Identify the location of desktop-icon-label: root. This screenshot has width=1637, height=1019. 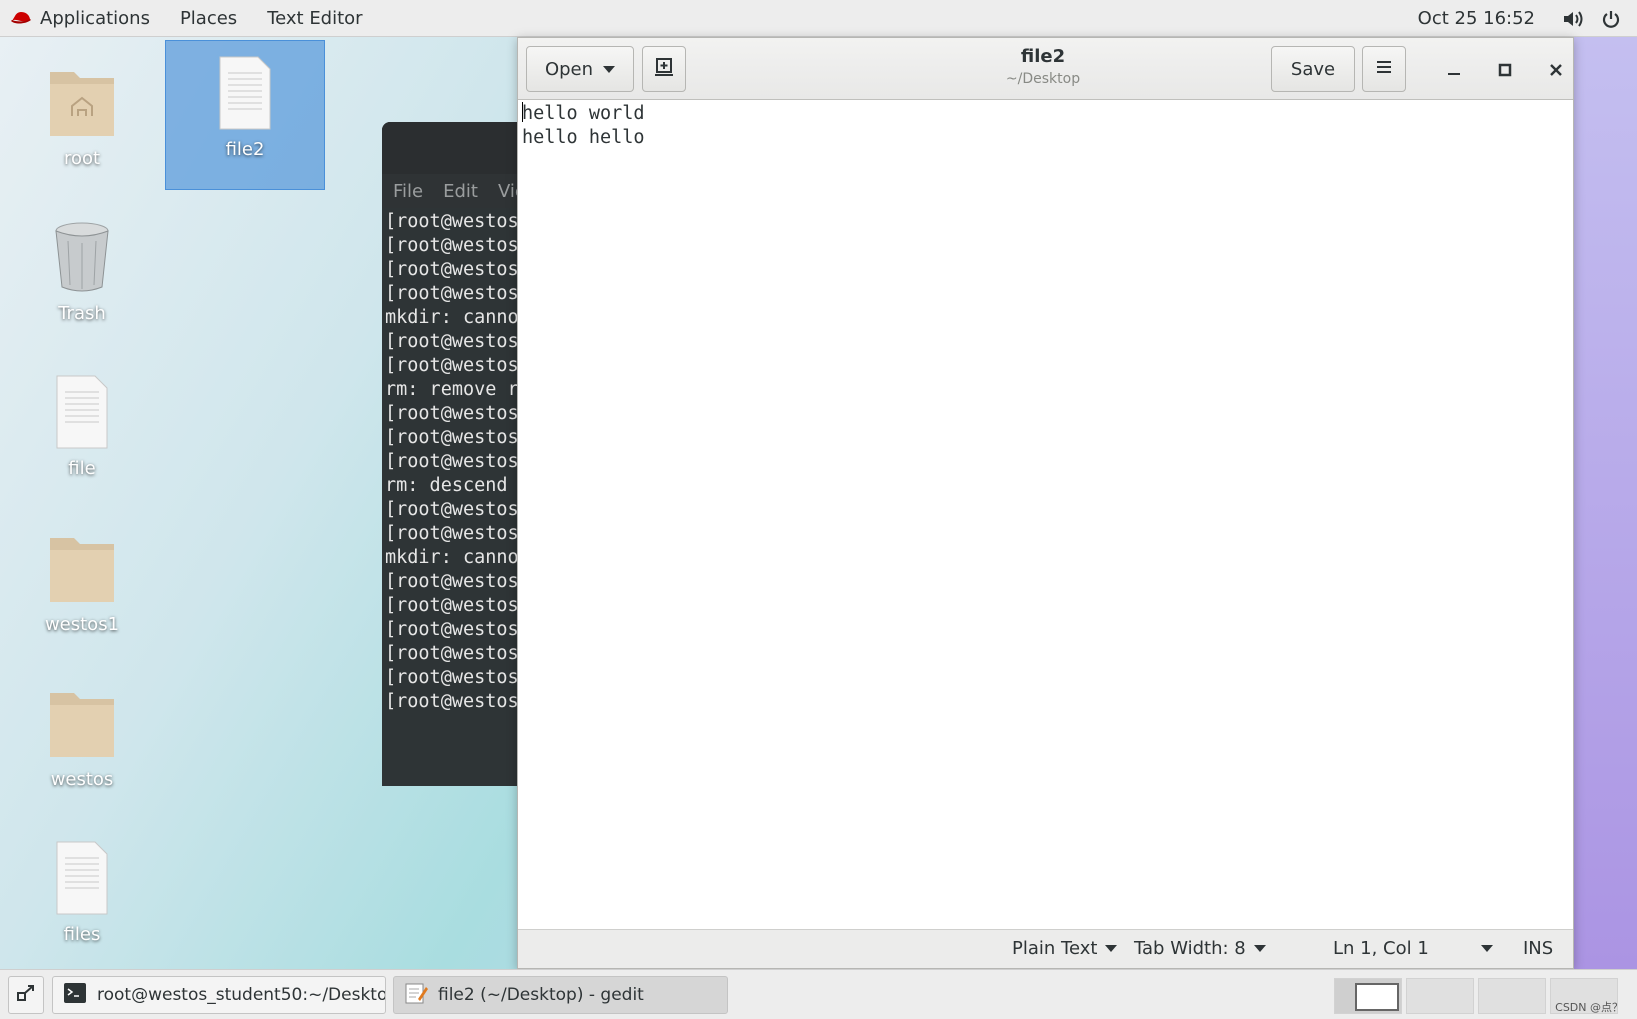
(82, 158).